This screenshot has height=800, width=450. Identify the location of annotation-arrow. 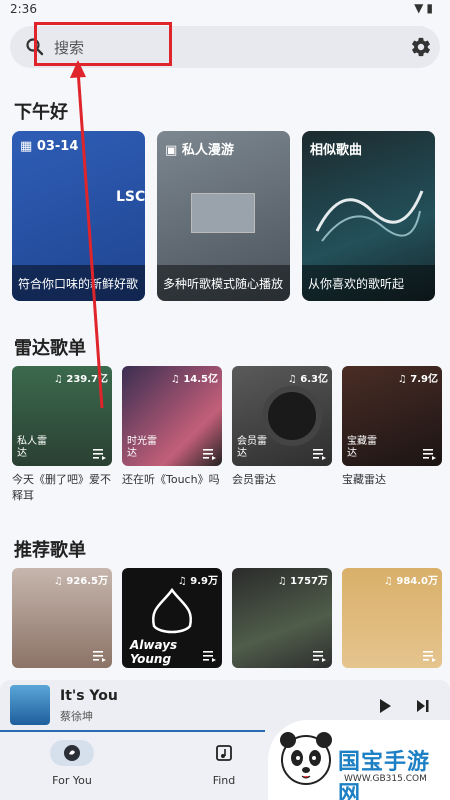
(87, 234).